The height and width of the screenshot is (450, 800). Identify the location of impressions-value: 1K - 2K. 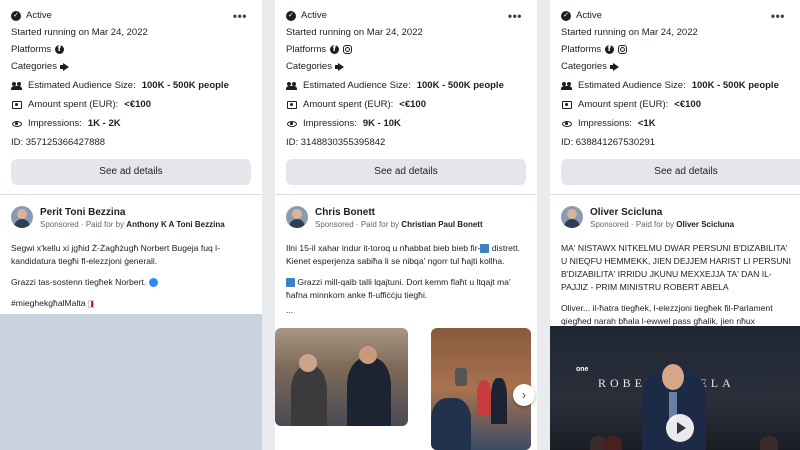
(104, 123).